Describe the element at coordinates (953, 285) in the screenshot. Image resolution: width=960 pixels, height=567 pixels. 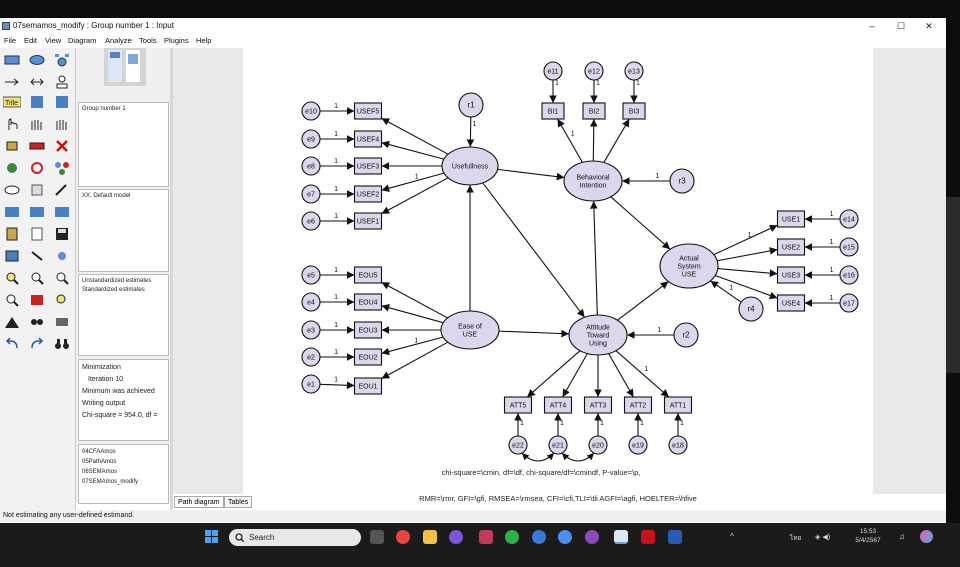
I see `outer-scrollbar` at that location.